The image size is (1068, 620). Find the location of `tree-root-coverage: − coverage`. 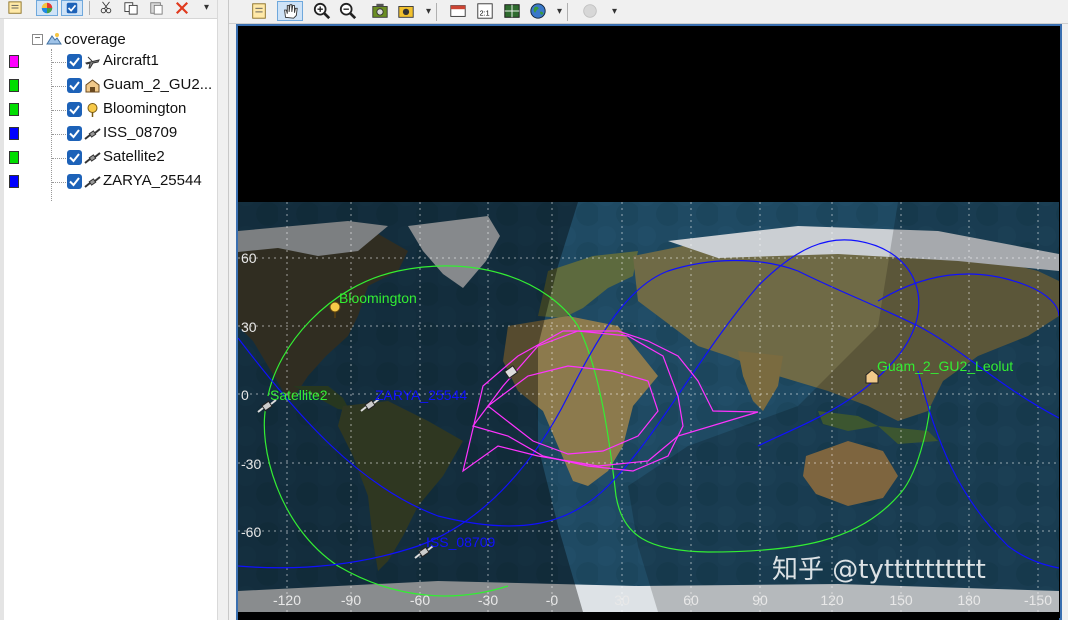

tree-root-coverage: − coverage is located at coordinates (79, 39).